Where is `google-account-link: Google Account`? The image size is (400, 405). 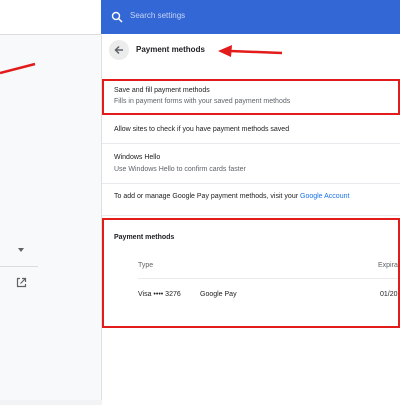 google-account-link: Google Account is located at coordinates (324, 196).